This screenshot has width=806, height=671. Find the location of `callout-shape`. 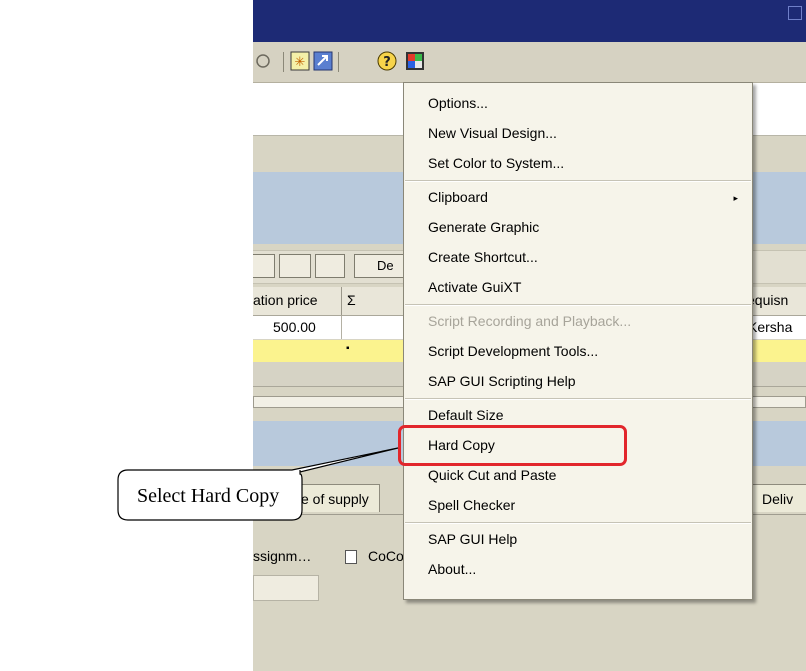

callout-shape is located at coordinates (258, 484).